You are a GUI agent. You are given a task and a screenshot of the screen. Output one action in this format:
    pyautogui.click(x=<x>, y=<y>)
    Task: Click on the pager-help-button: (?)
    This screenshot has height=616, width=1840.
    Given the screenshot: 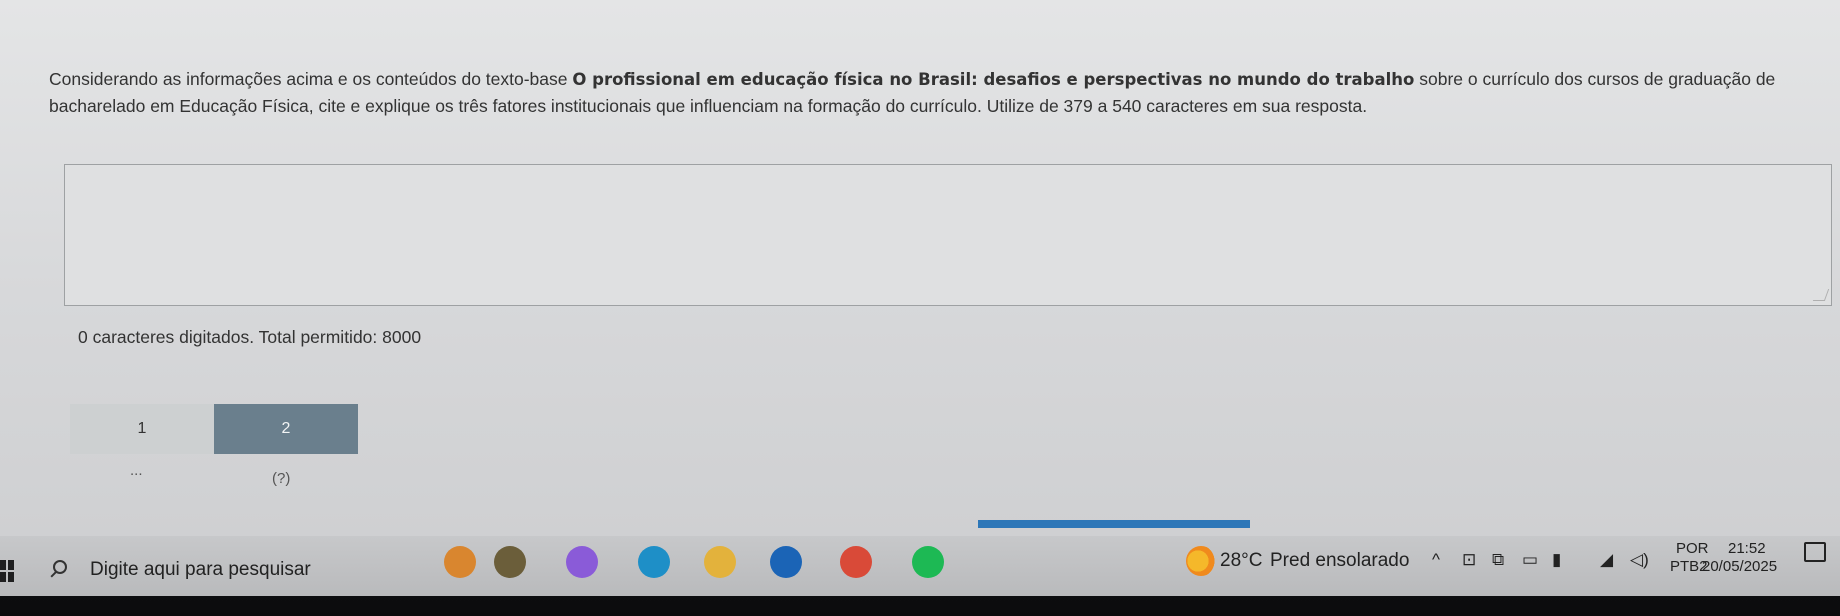 What is the action you would take?
    pyautogui.click(x=281, y=478)
    